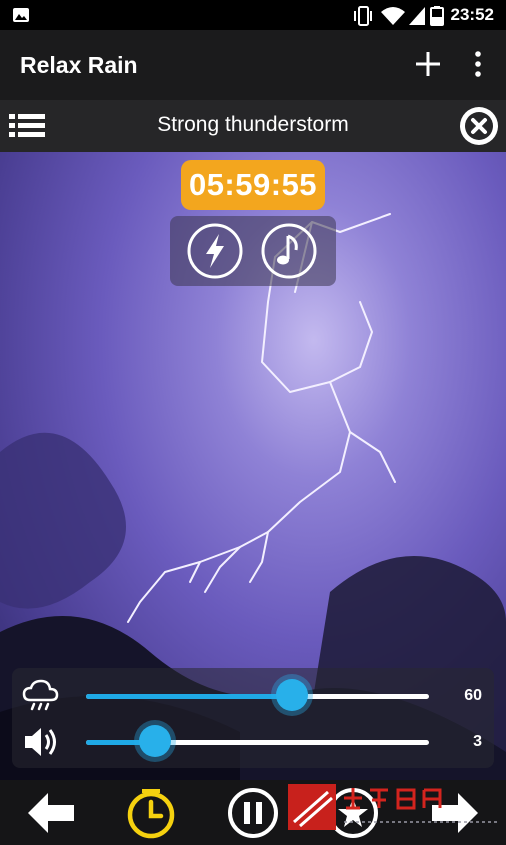  I want to click on volume-thumb, so click(154, 741).